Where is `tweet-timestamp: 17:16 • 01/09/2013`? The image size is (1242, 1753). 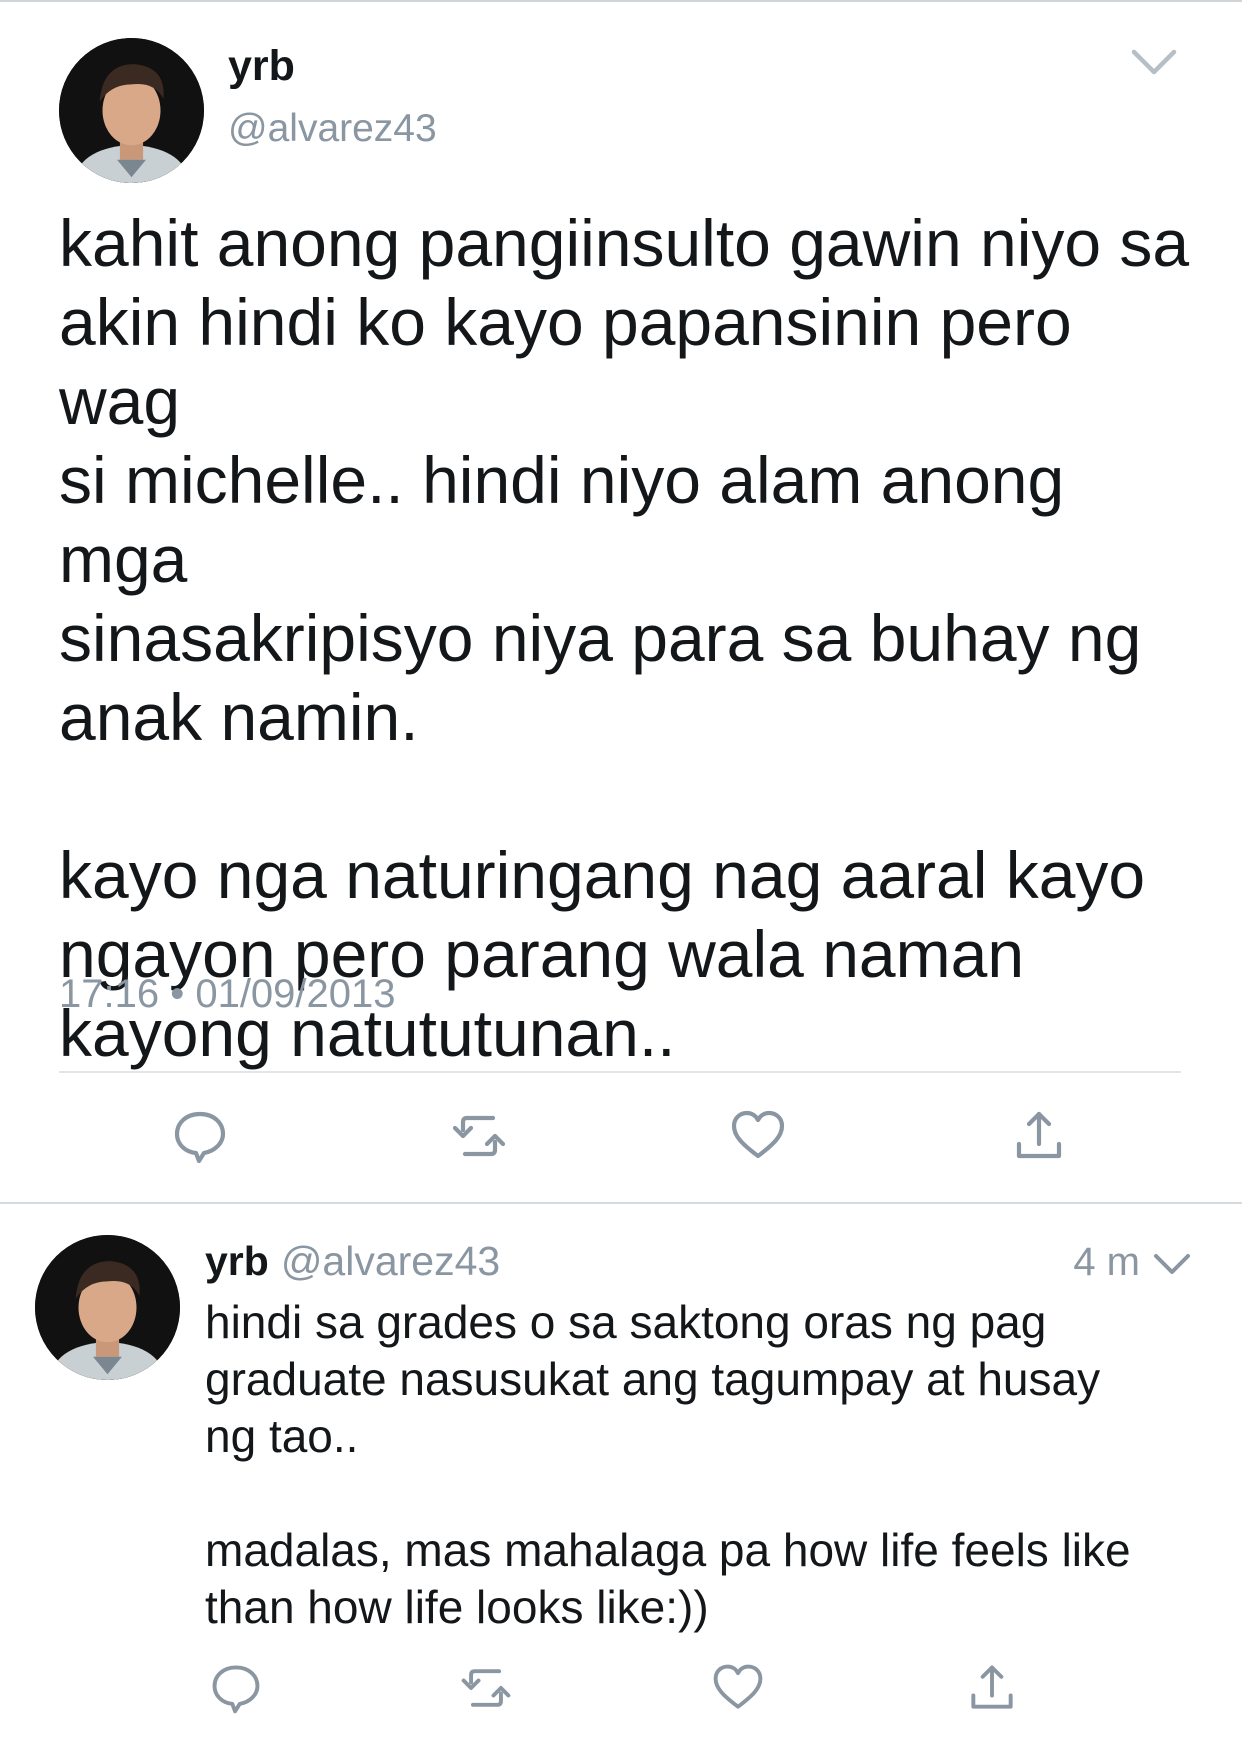
tweet-timestamp: 17:16 • 01/09/2013 is located at coordinates (227, 994).